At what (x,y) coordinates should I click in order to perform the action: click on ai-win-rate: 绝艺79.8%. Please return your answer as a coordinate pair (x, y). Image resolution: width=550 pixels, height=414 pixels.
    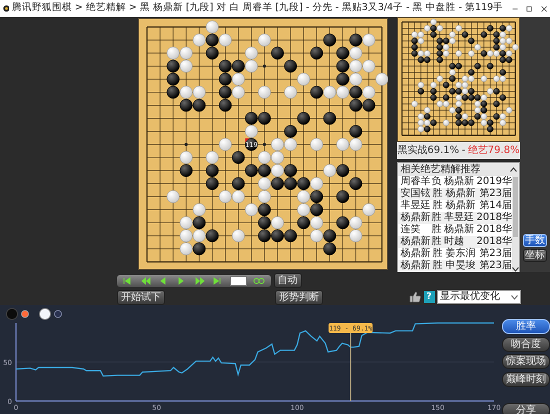
    Looking at the image, I should click on (494, 151).